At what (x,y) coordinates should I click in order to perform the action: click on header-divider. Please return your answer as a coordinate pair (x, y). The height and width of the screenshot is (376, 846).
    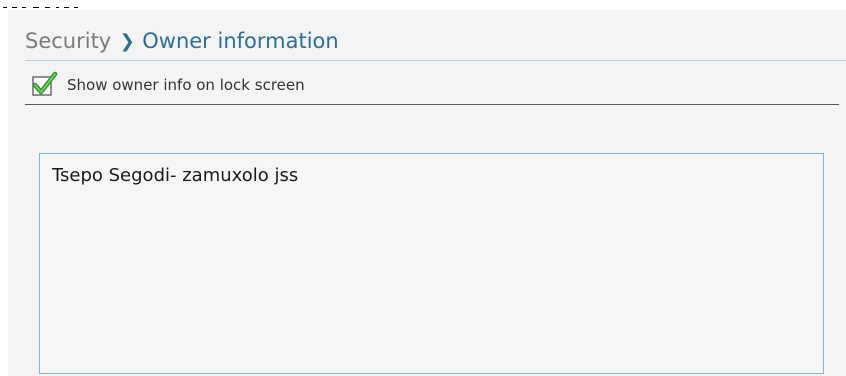
    Looking at the image, I should click on (435, 60).